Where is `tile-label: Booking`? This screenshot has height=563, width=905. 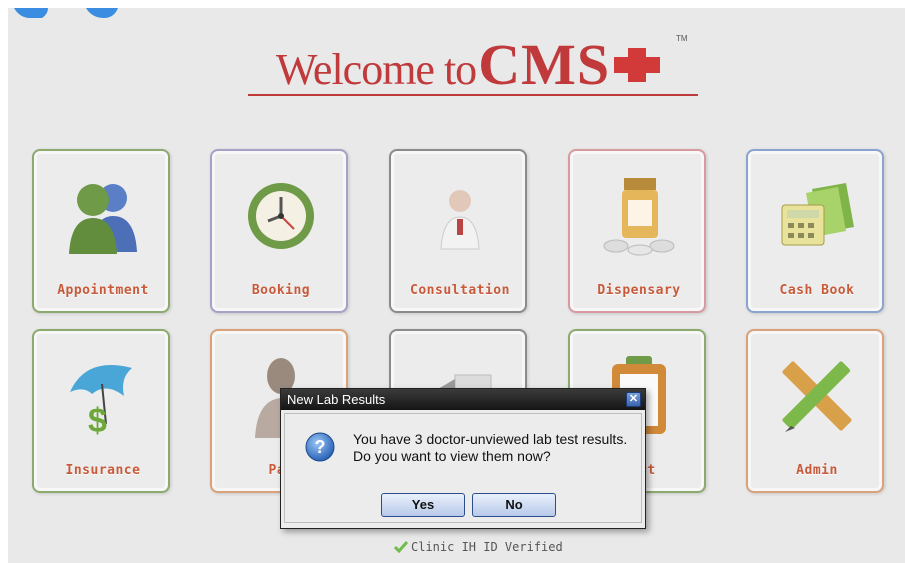
tile-label: Booking is located at coordinates (281, 290).